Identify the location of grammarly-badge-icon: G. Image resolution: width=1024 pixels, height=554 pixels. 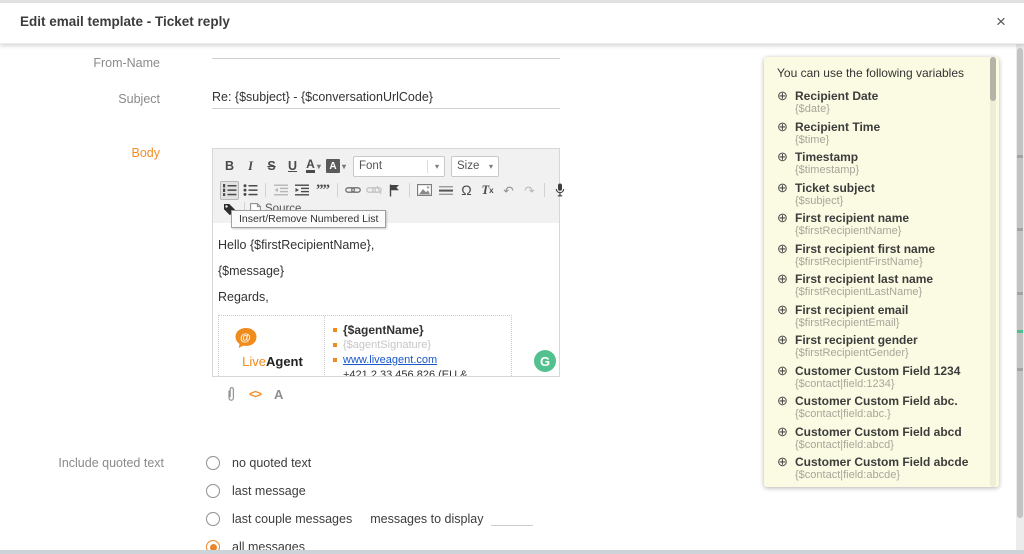
(545, 361).